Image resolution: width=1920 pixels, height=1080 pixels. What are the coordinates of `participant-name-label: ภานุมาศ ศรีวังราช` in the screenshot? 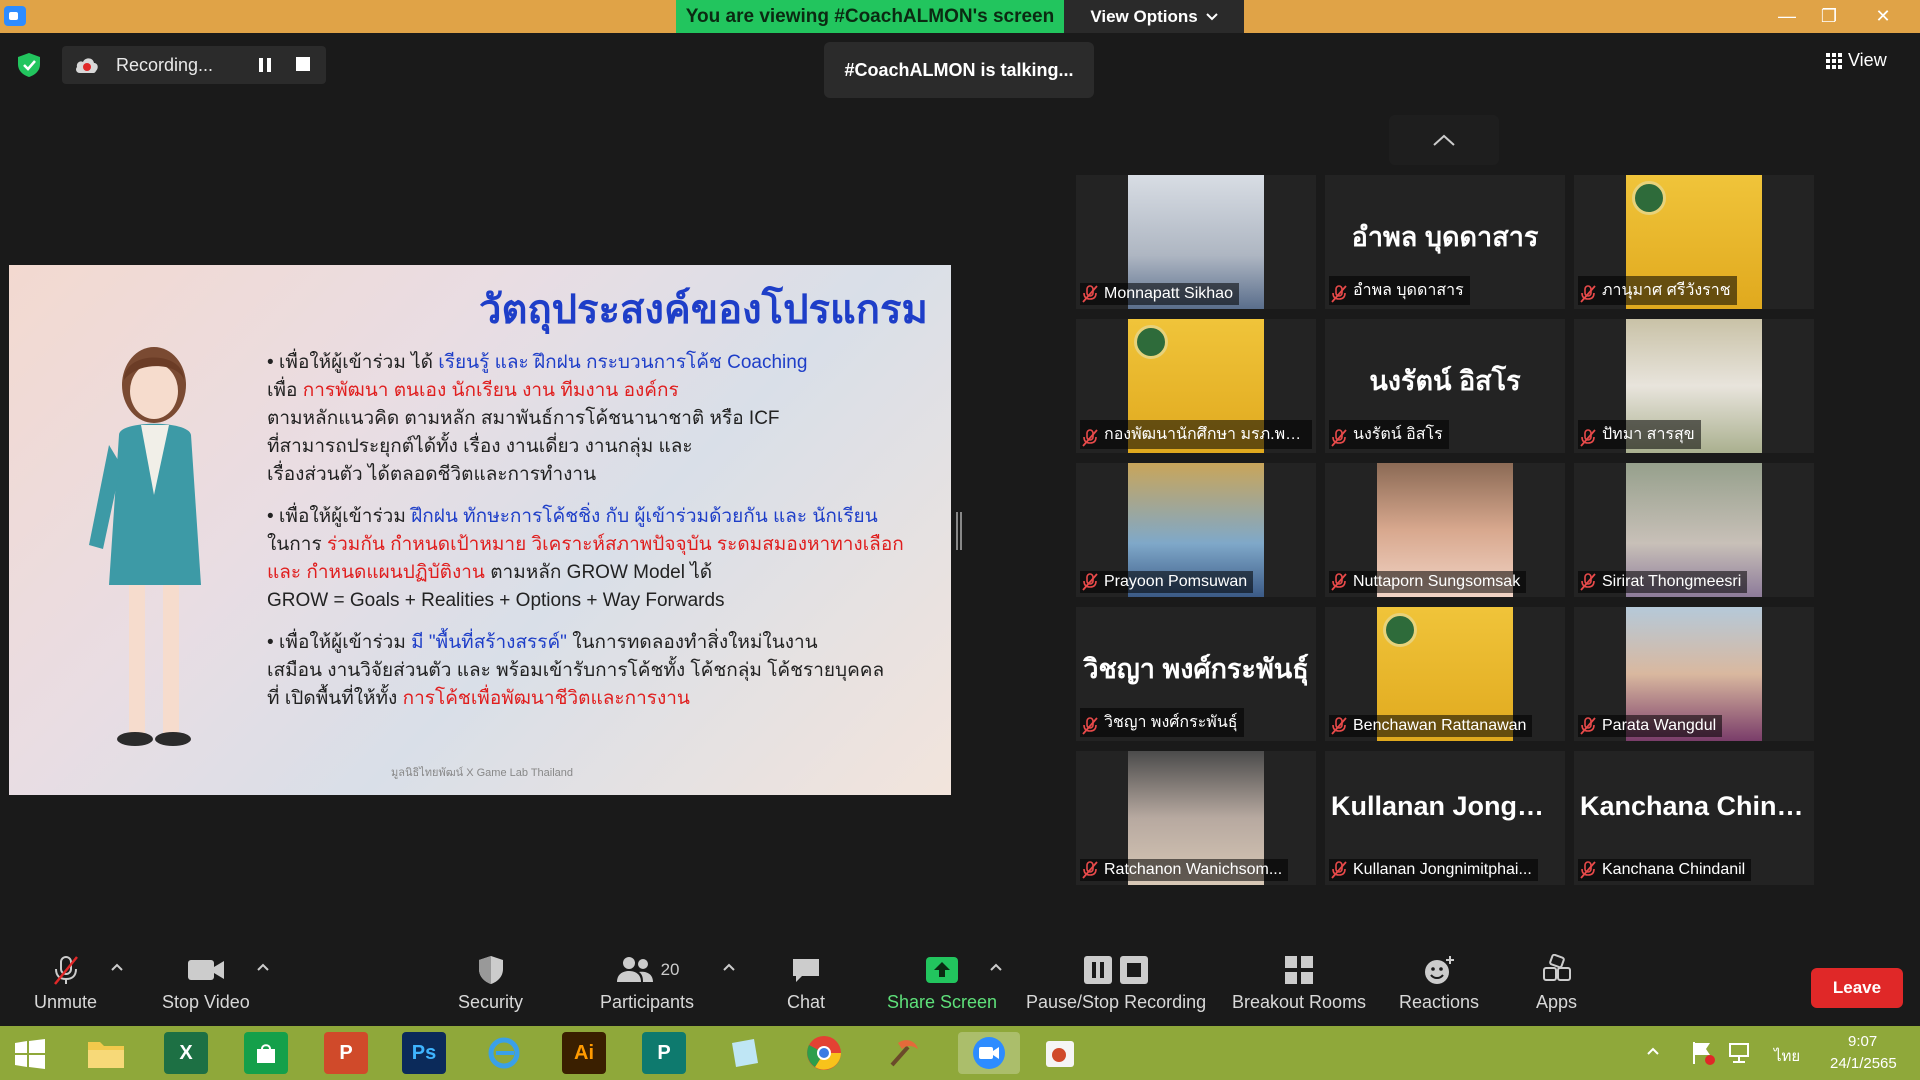 It's located at (1657, 290).